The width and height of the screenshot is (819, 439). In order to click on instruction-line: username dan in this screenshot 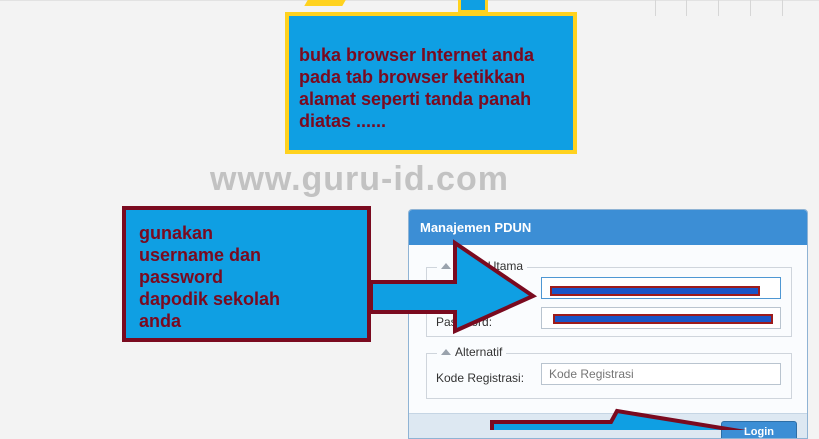, I will do `click(200, 255)`.